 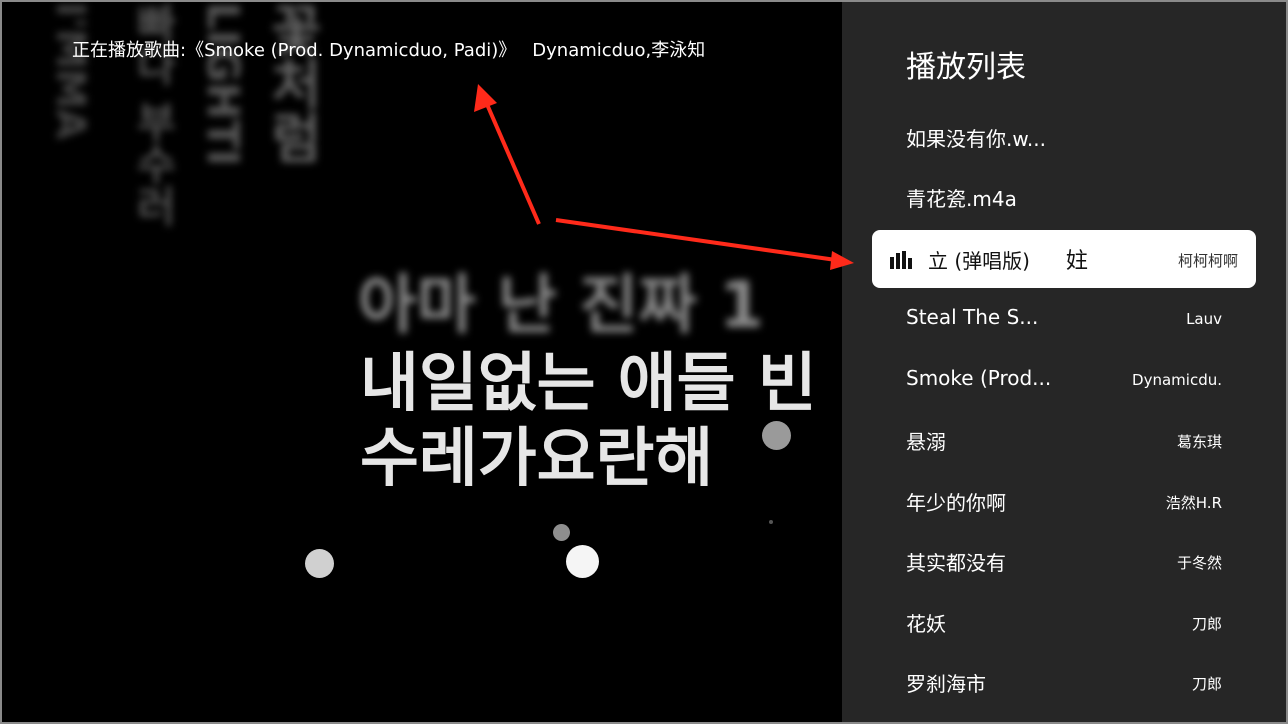 I want to click on track-name-suffix: 妵, so click(x=1077, y=261).